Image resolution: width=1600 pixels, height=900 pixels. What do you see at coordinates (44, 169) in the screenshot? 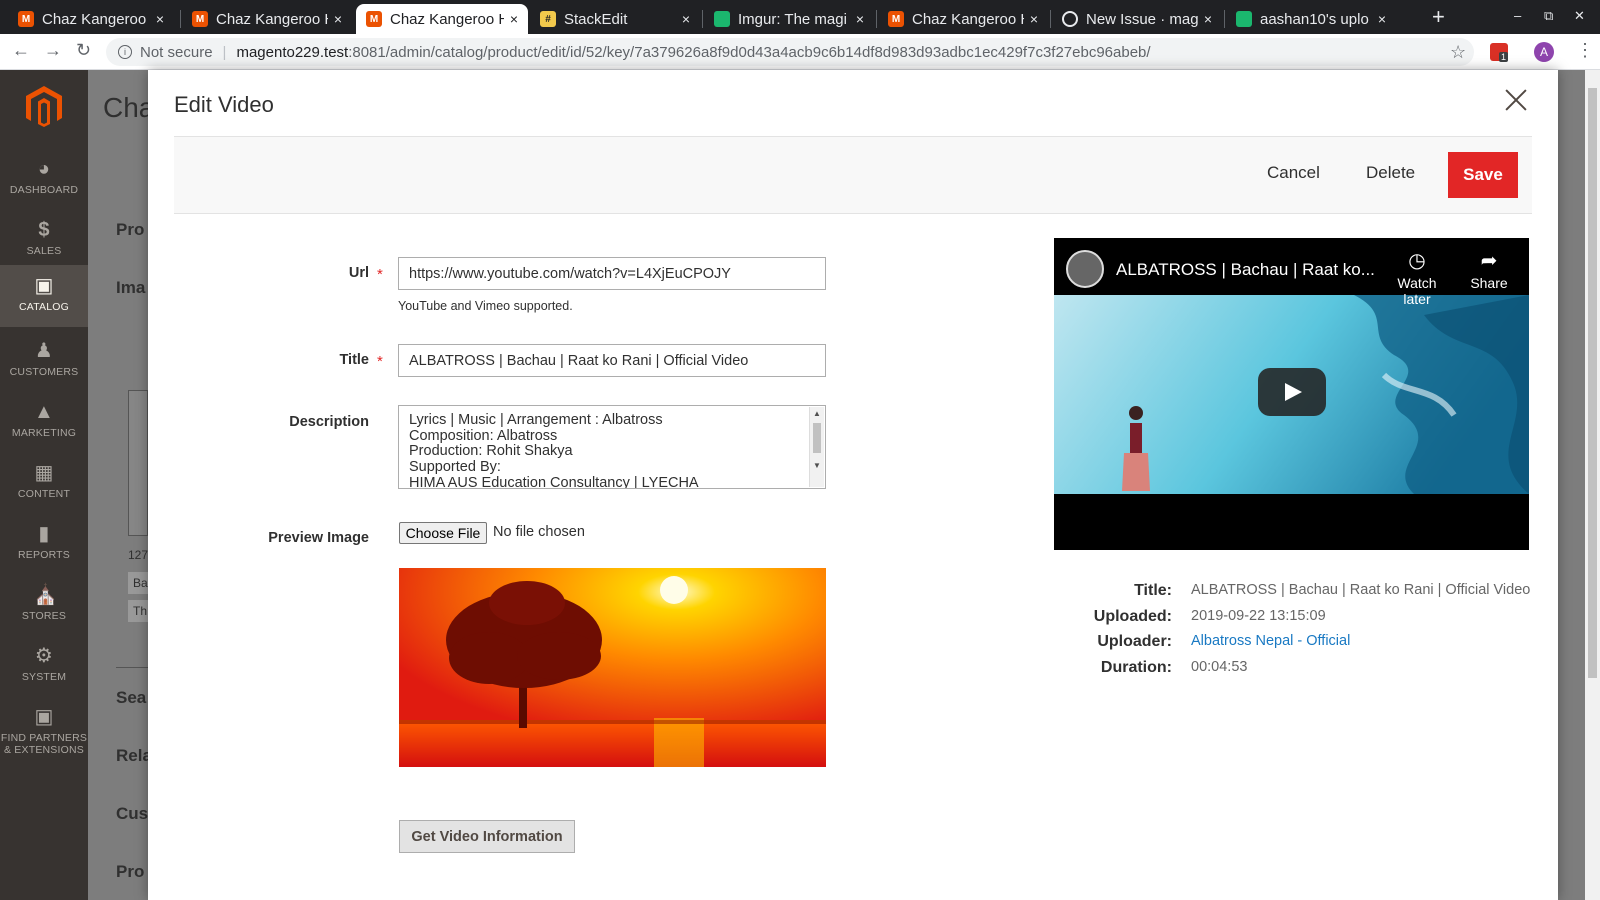
I see `dashboard-icon: ◕` at bounding box center [44, 169].